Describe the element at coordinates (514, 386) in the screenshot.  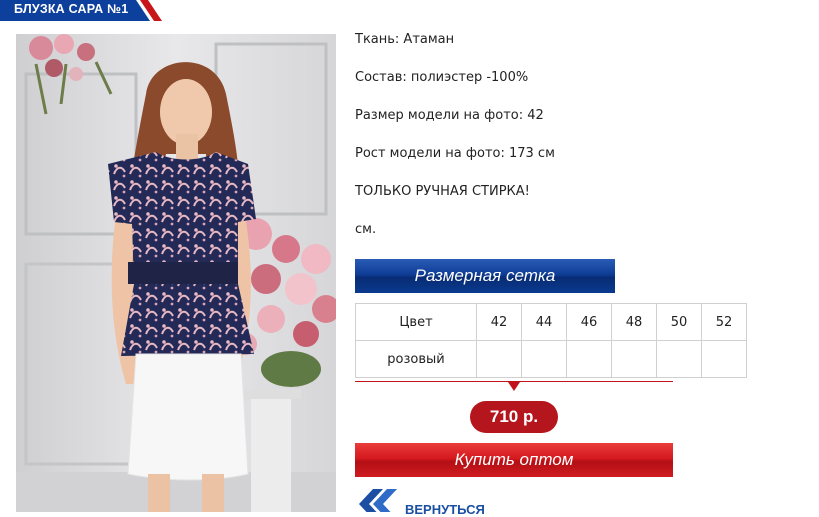
I see `price-pointer-arrow` at that location.